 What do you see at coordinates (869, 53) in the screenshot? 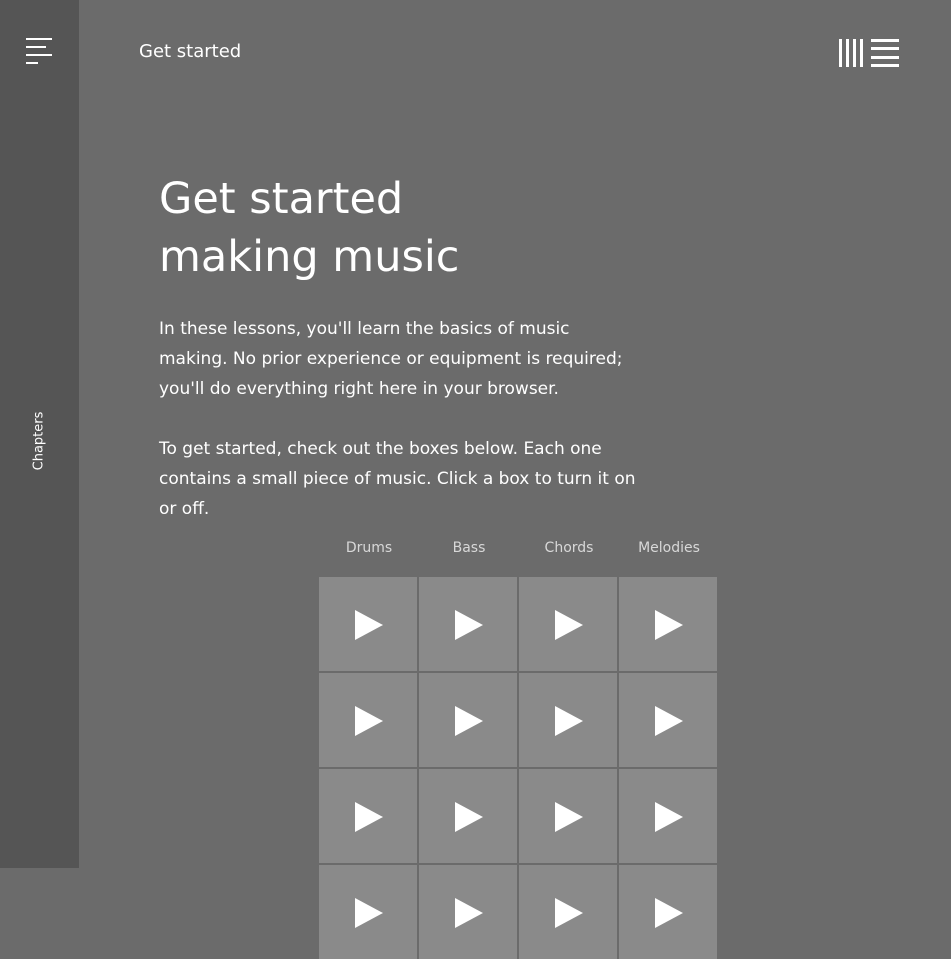
I see `ableton-logo-icon` at bounding box center [869, 53].